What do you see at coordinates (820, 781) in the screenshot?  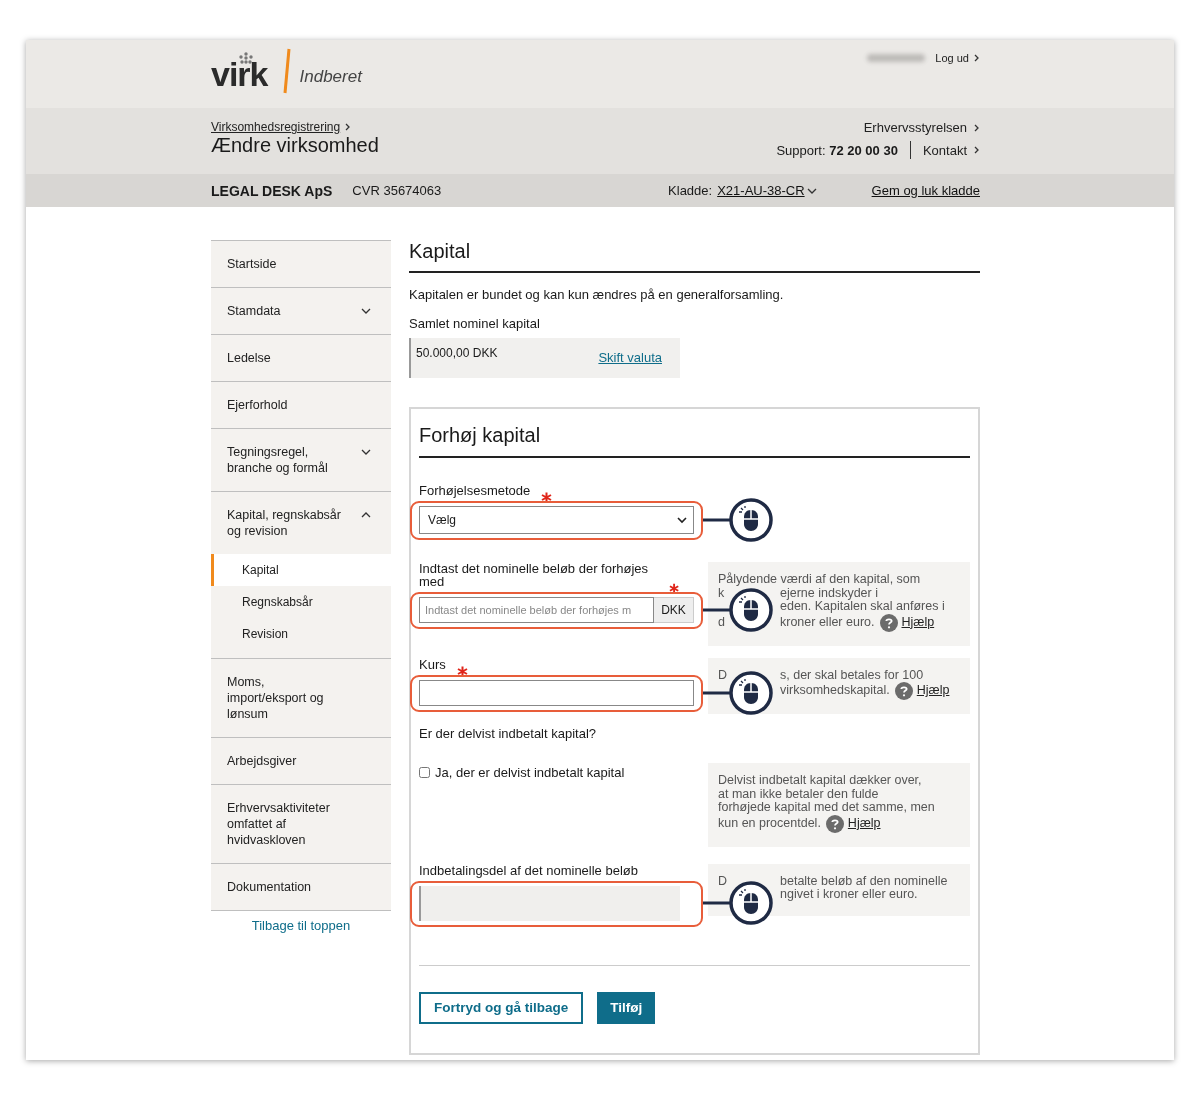 I see `help-text: Delvist indbetalt kapital dækker over,` at bounding box center [820, 781].